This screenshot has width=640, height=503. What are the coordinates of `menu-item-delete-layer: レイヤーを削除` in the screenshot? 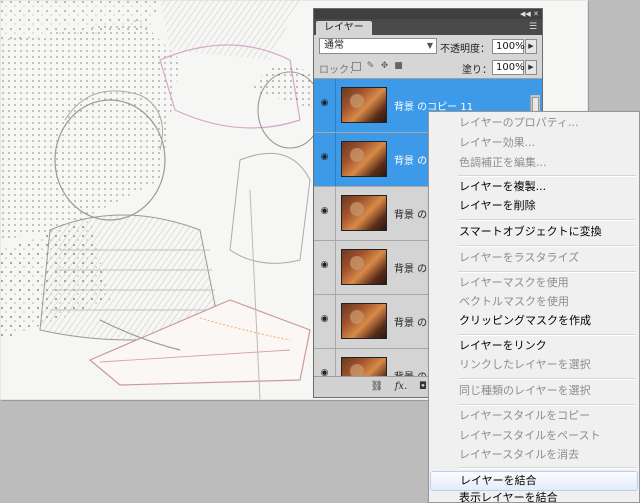 It's located at (534, 206).